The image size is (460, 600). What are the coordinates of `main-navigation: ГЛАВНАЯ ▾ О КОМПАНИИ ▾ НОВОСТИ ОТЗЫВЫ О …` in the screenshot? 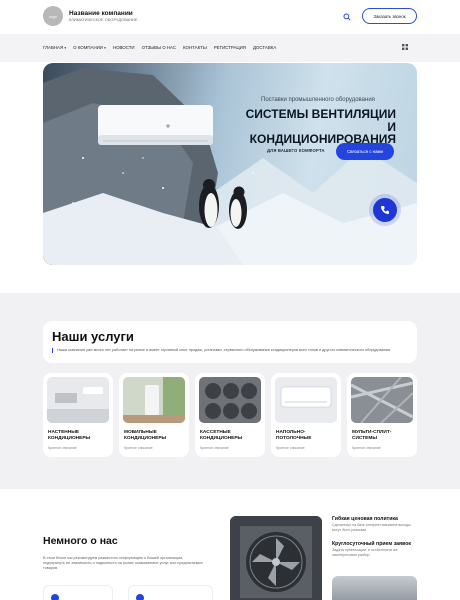 It's located at (230, 48).